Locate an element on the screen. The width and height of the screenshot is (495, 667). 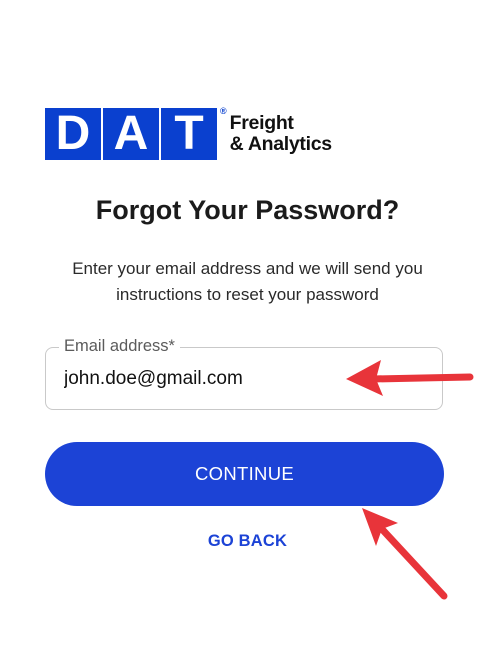
email-field-label: Email address* is located at coordinates (119, 346).